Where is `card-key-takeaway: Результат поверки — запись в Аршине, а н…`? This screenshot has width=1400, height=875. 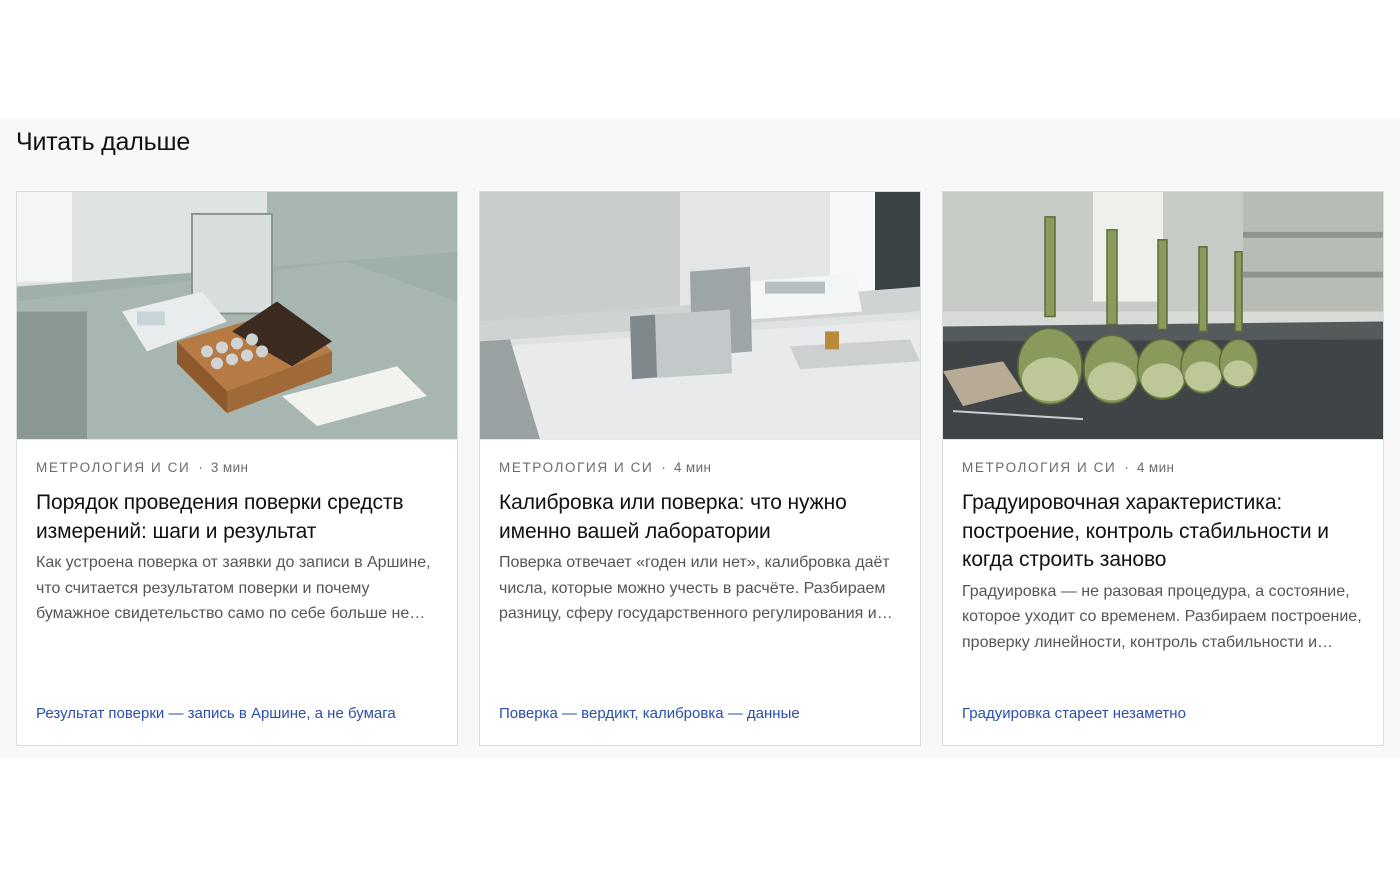
card-key-takeaway: Результат поверки — запись в Аршине, а н… is located at coordinates (226, 714).